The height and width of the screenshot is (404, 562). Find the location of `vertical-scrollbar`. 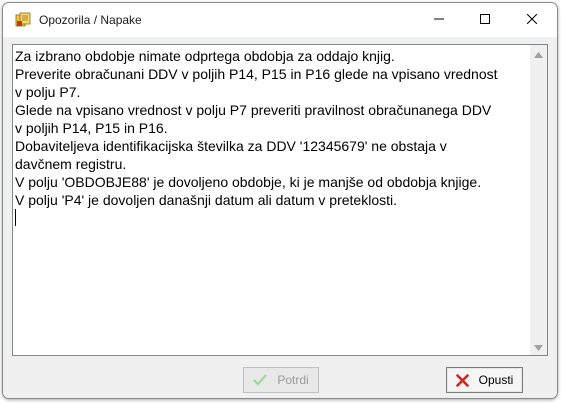

vertical-scrollbar is located at coordinates (538, 200).